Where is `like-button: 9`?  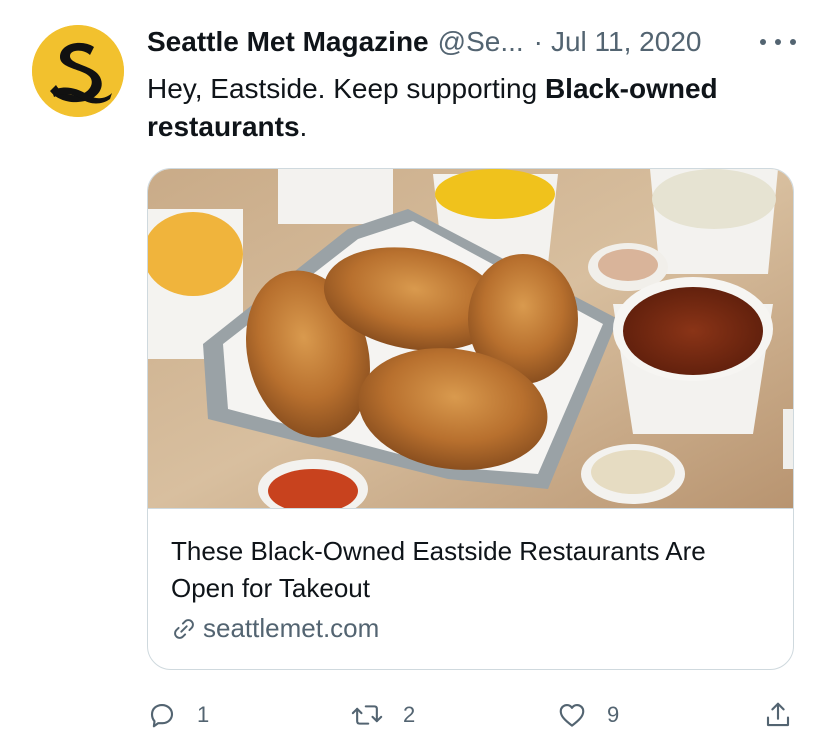
like-button: 9 is located at coordinates (588, 715).